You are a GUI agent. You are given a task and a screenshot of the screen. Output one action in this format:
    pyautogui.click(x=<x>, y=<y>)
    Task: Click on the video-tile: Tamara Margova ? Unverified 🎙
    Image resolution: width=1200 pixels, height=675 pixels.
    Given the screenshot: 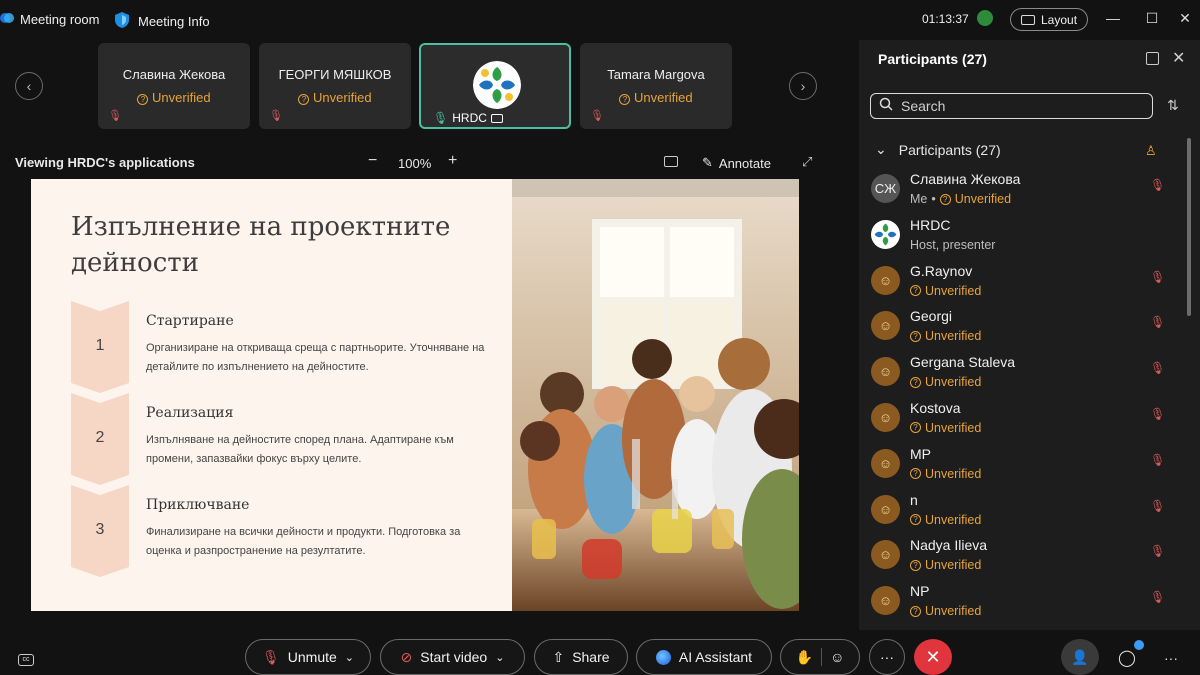 What is the action you would take?
    pyautogui.click(x=656, y=86)
    